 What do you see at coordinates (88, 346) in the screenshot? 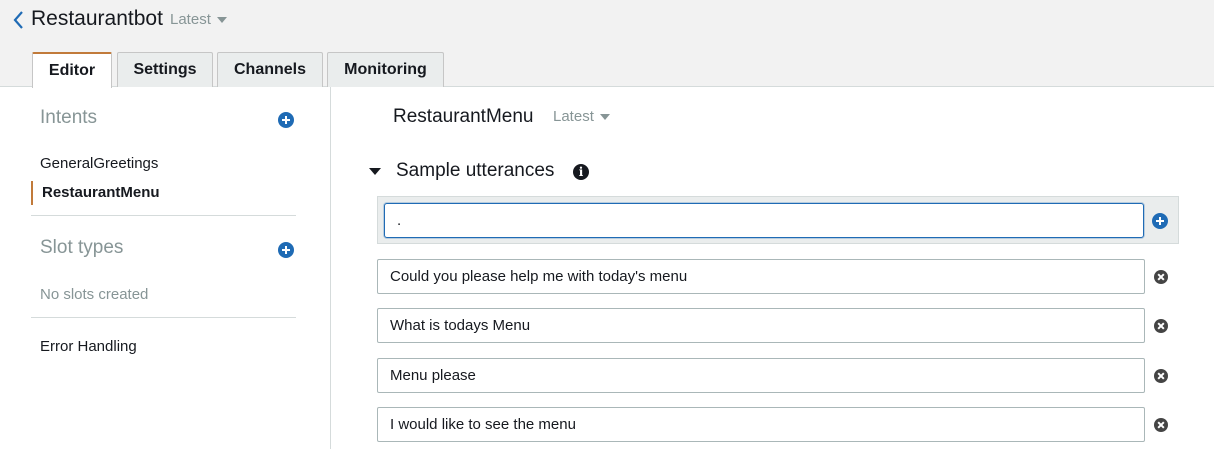
I see `sidebar-item-error-handling: Error Handling` at bounding box center [88, 346].